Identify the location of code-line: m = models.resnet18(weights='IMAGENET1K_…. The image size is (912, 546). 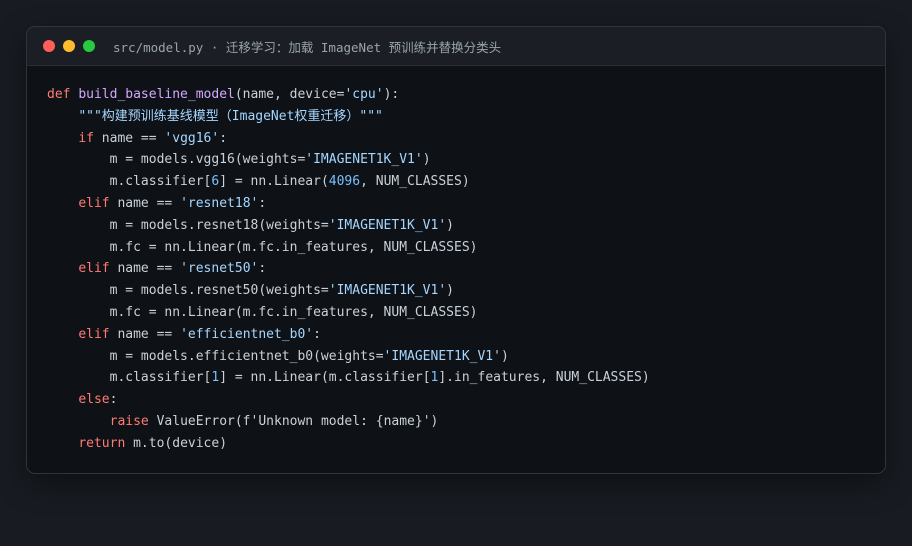
(466, 226).